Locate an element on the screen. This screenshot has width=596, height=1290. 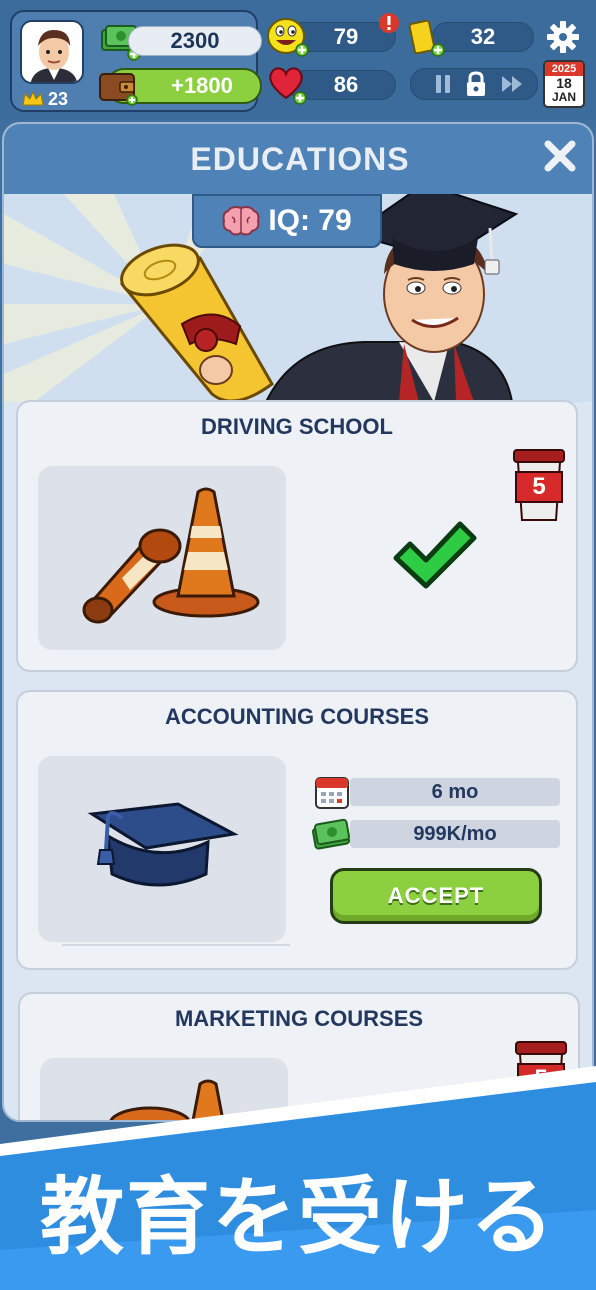
heart-icon is located at coordinates (288, 84).